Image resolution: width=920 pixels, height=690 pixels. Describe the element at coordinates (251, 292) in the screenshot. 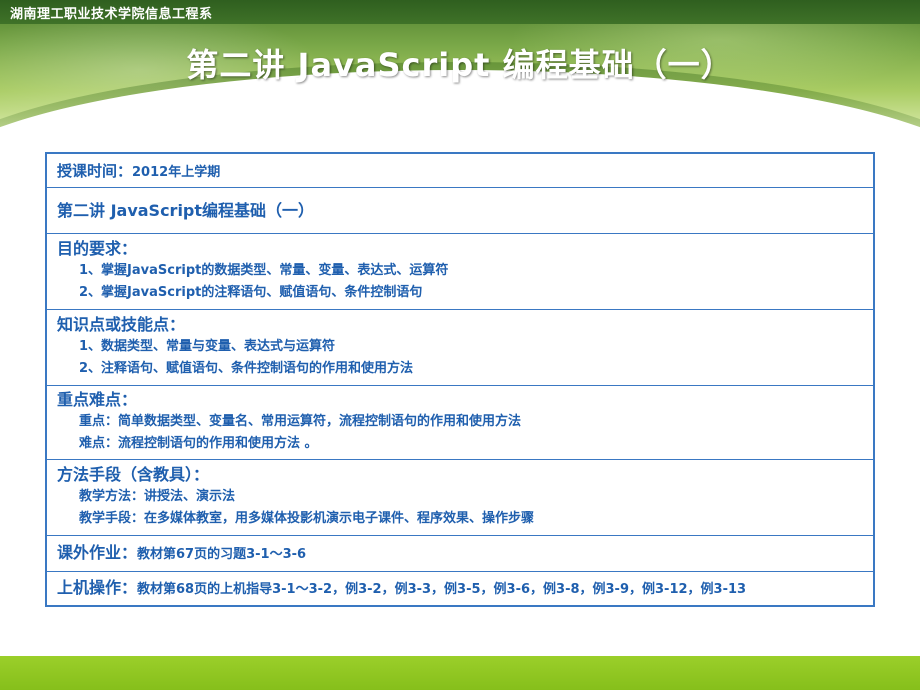

I see `objective-item: 2、掌握JavaScript的注释语句、赋值语句、条件控制语句` at that location.